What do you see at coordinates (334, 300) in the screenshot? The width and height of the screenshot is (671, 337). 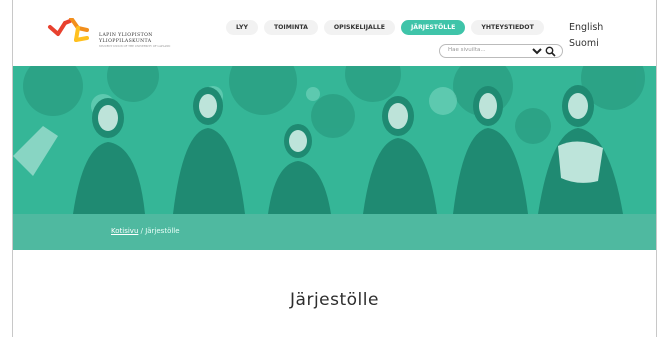 I see `page-title: Järjestölle` at bounding box center [334, 300].